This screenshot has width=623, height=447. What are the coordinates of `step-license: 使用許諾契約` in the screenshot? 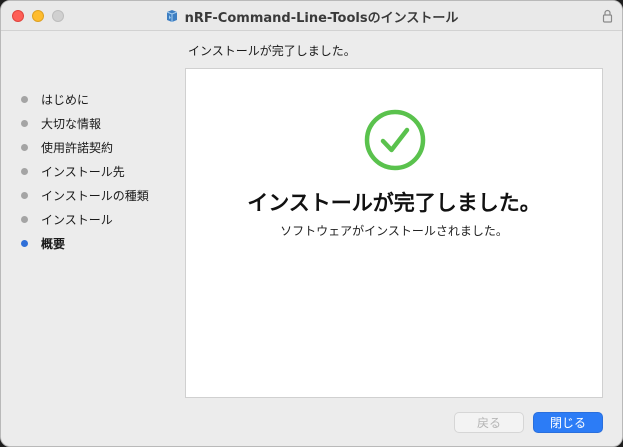 It's located at (96, 147).